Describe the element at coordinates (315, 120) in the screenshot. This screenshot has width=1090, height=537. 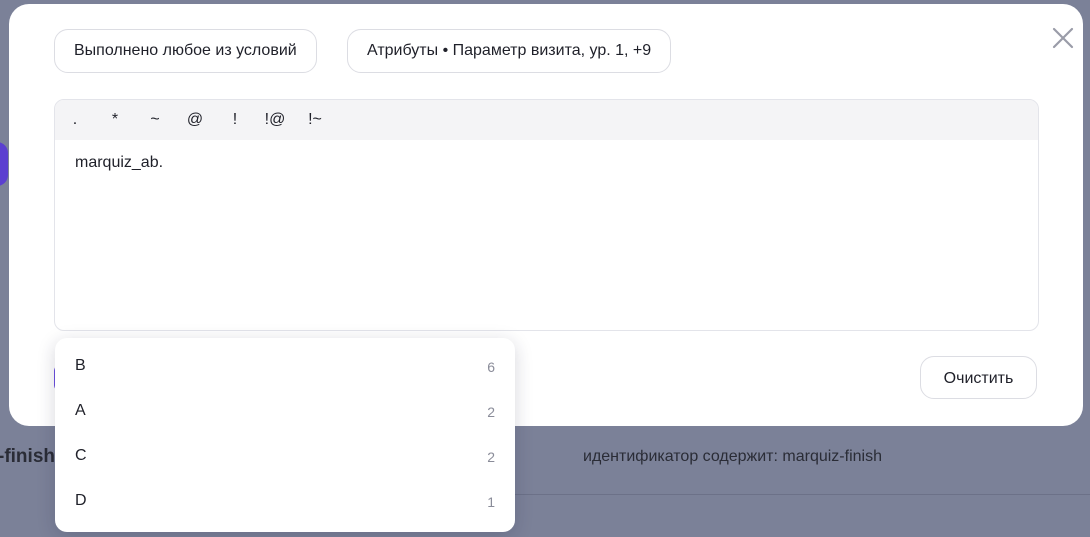
I see `operator-button-not-tilde: !~` at that location.